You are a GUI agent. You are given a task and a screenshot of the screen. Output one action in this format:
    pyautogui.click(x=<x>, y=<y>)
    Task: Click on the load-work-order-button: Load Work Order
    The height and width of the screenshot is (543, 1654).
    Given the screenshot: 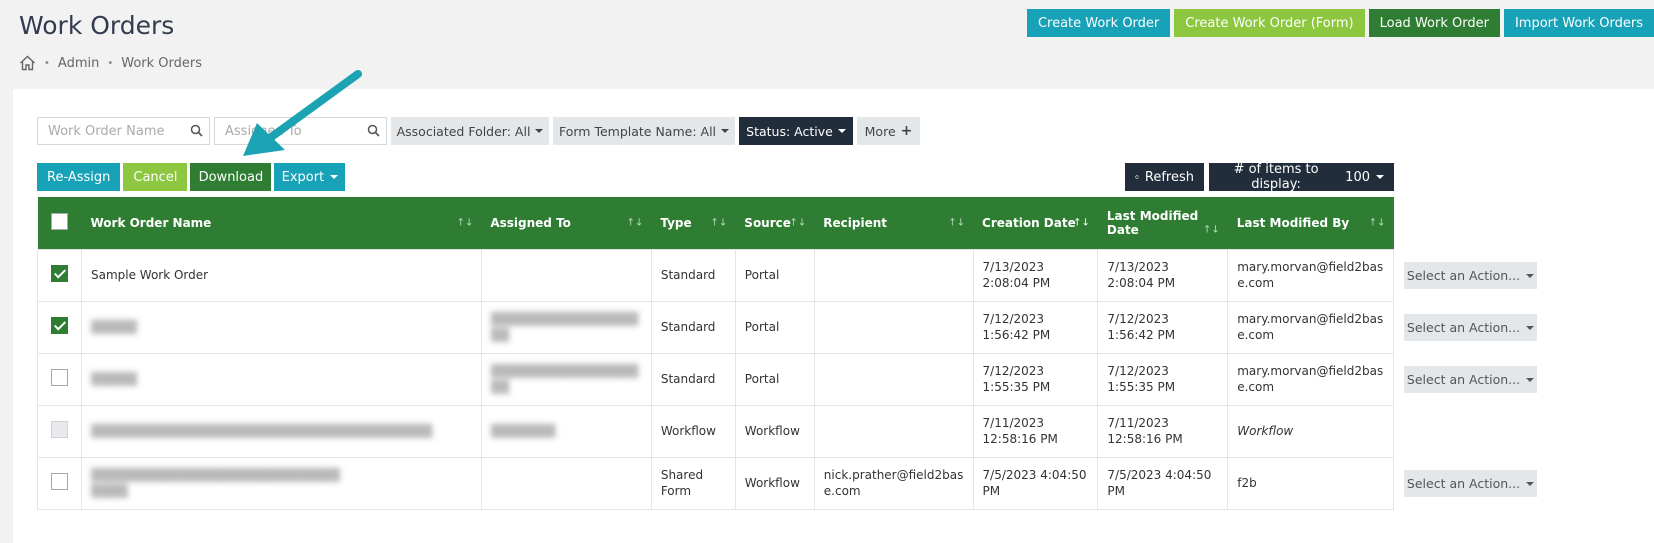 What is the action you would take?
    pyautogui.click(x=1434, y=23)
    